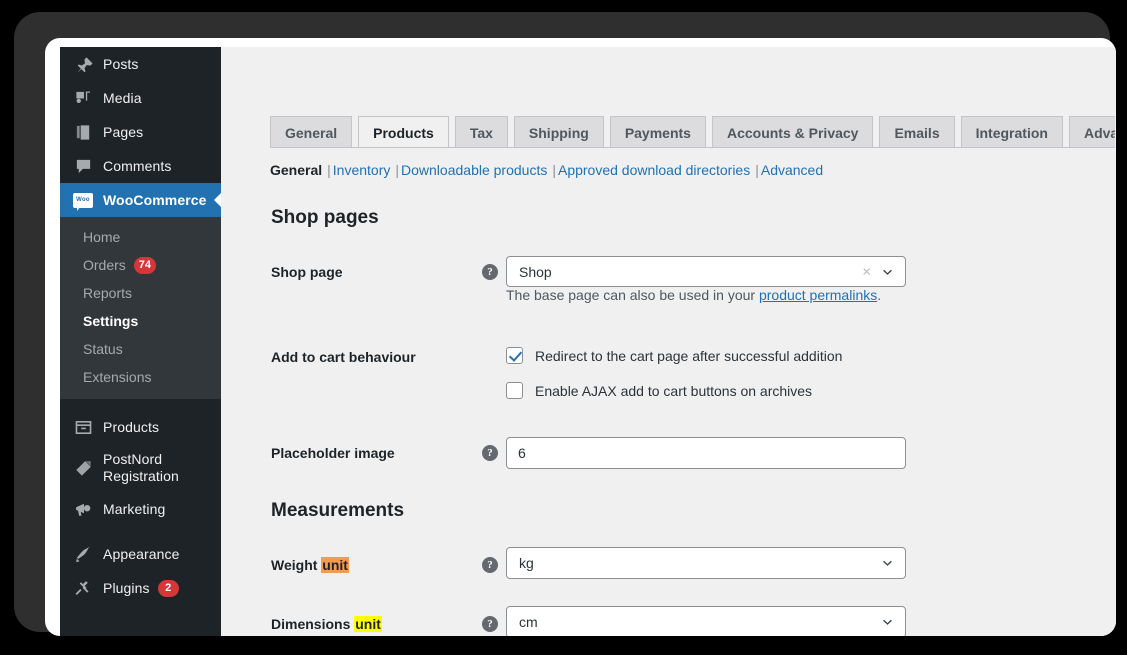 The width and height of the screenshot is (1127, 655). Describe the element at coordinates (866, 271) in the screenshot. I see `clear-selection-icon: ×` at that location.